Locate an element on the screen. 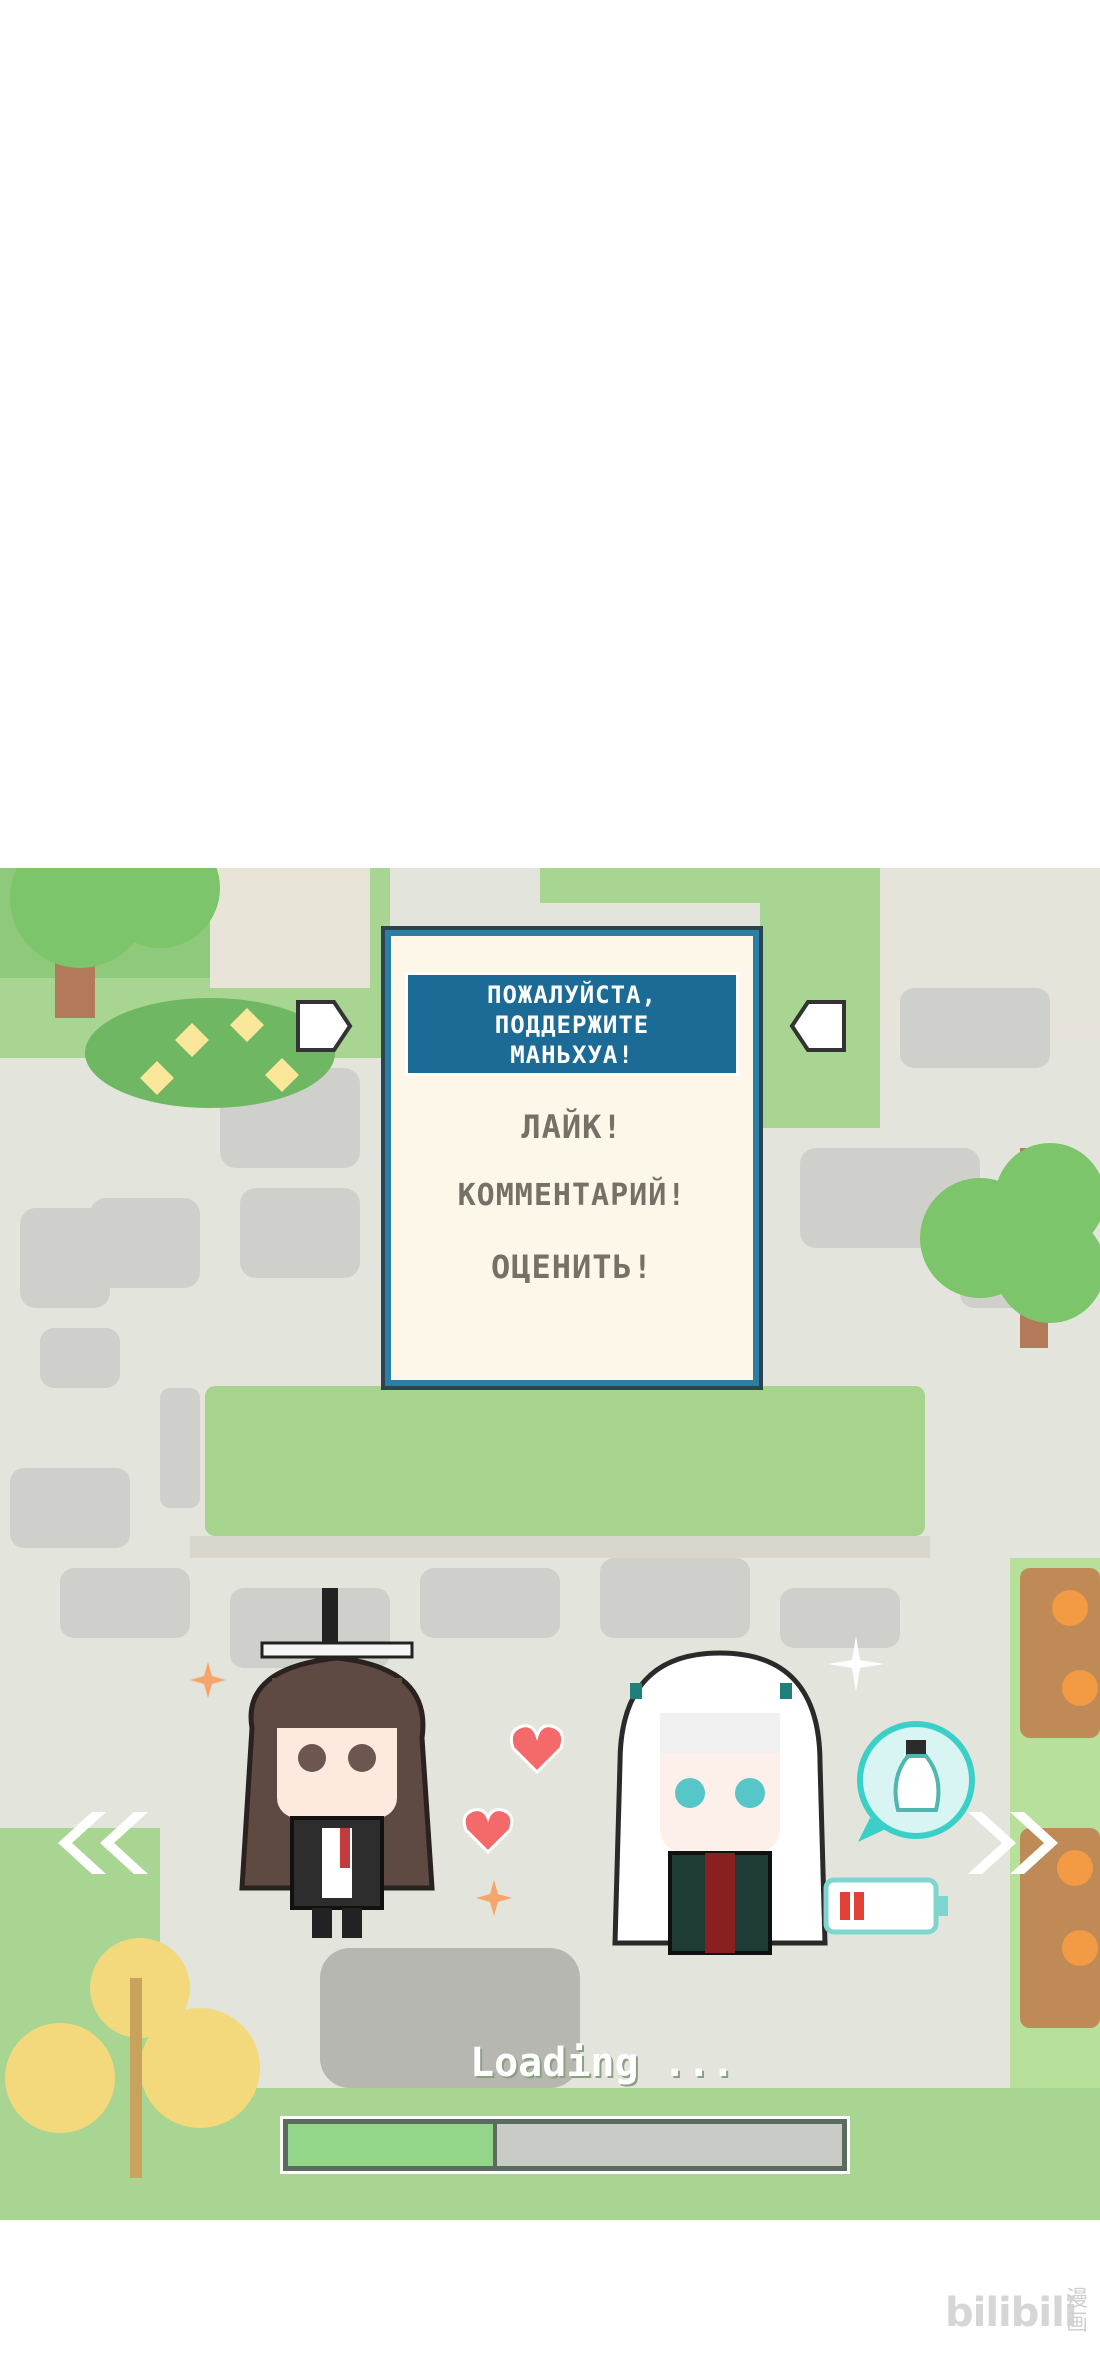 The height and width of the screenshot is (2373, 1100). right-flag-sign is located at coordinates (817, 1026).